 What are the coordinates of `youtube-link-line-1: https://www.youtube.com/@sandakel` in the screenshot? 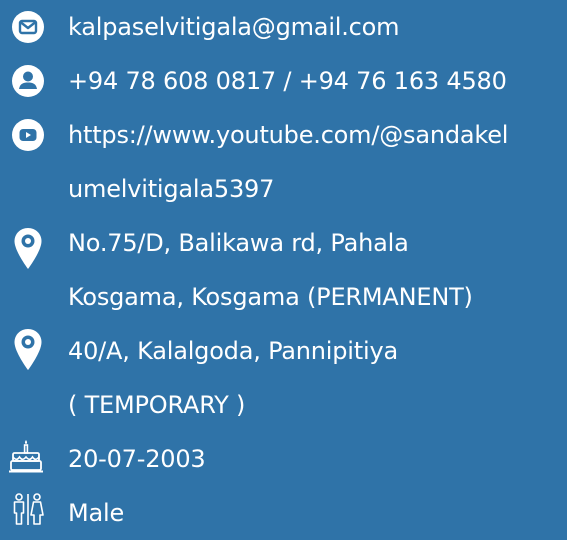 It's located at (288, 135).